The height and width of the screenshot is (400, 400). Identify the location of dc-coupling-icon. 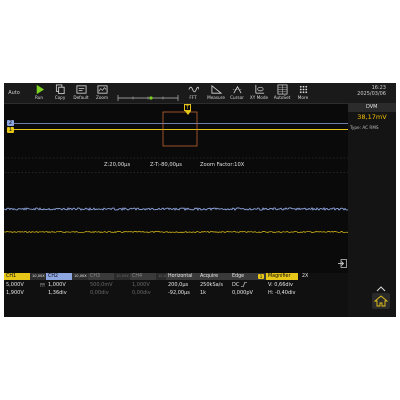
(42, 285).